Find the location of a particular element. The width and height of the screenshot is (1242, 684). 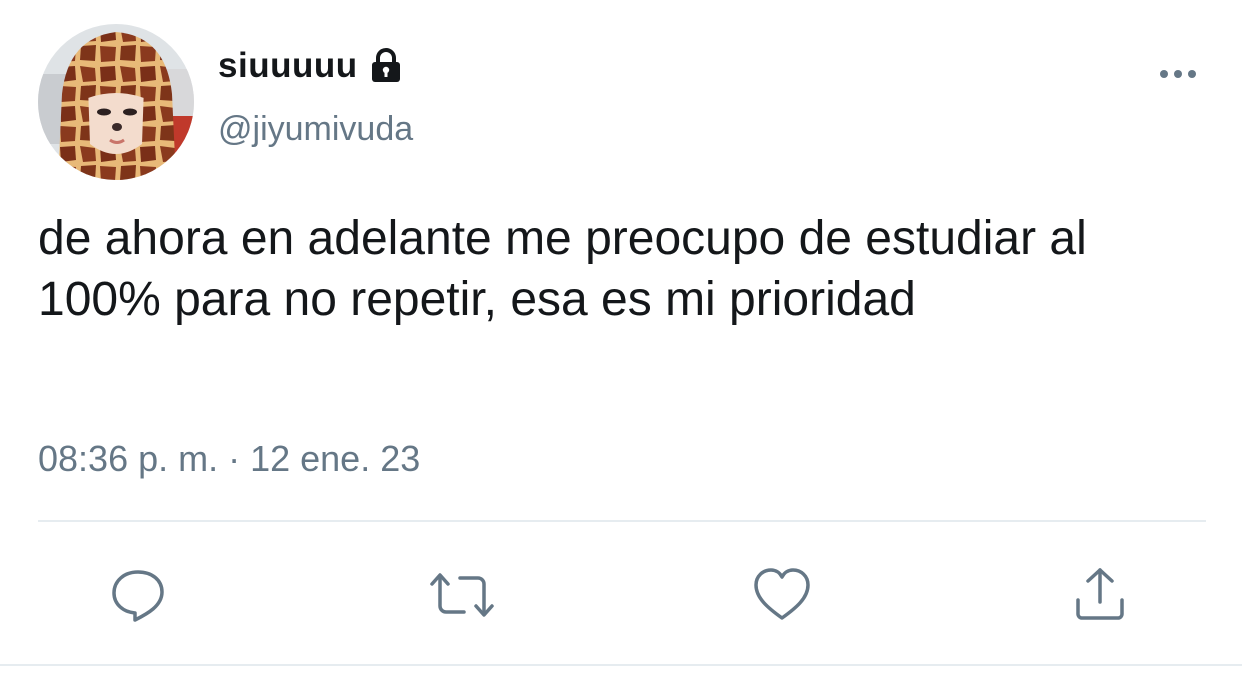

share-button is located at coordinates (1100, 595).